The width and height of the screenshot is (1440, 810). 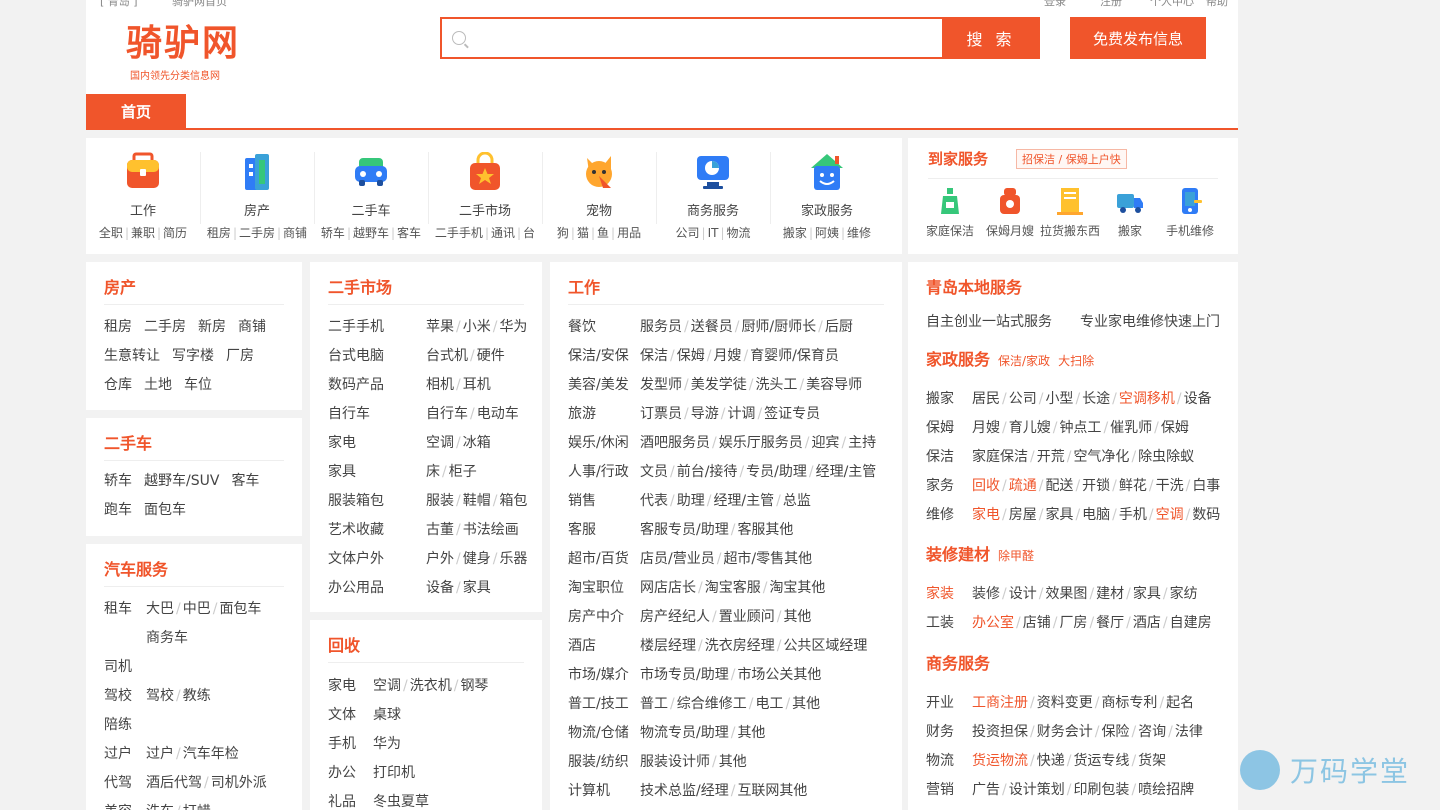 I want to click on carsvc-link: 司机外派, so click(x=239, y=783).